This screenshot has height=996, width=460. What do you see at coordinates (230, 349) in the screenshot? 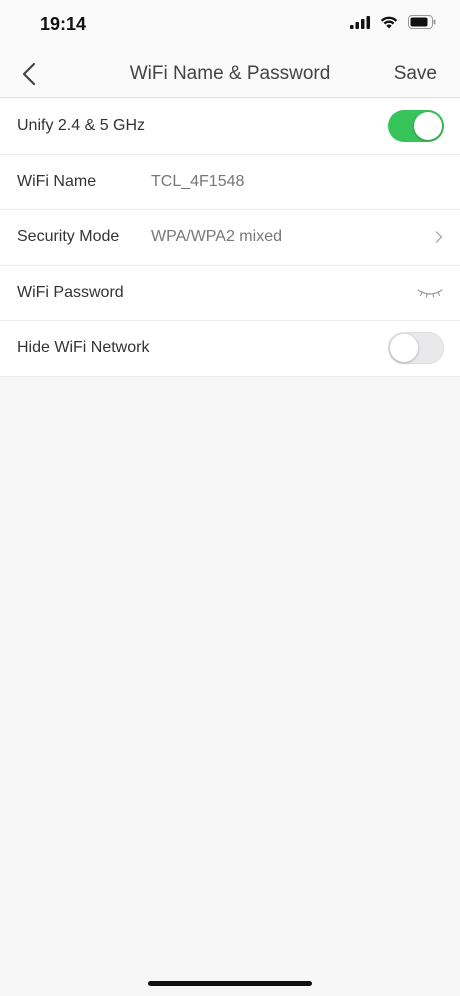
I see `hide-network-row: Hide WiFi Network` at bounding box center [230, 349].